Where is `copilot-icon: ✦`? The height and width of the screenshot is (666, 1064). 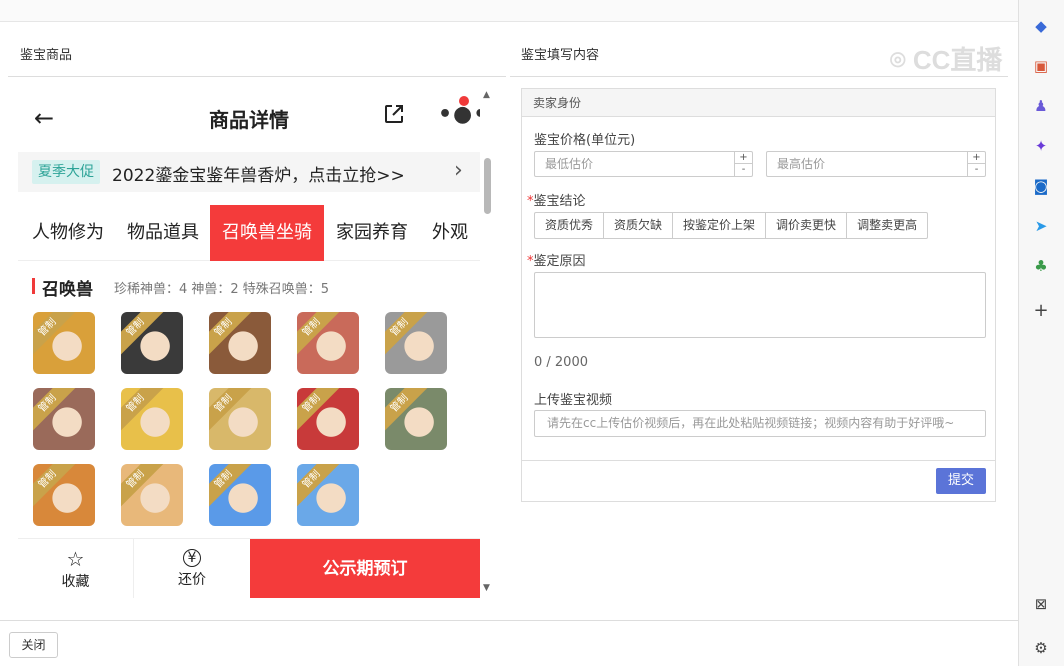 copilot-icon: ✦ is located at coordinates (1041, 146).